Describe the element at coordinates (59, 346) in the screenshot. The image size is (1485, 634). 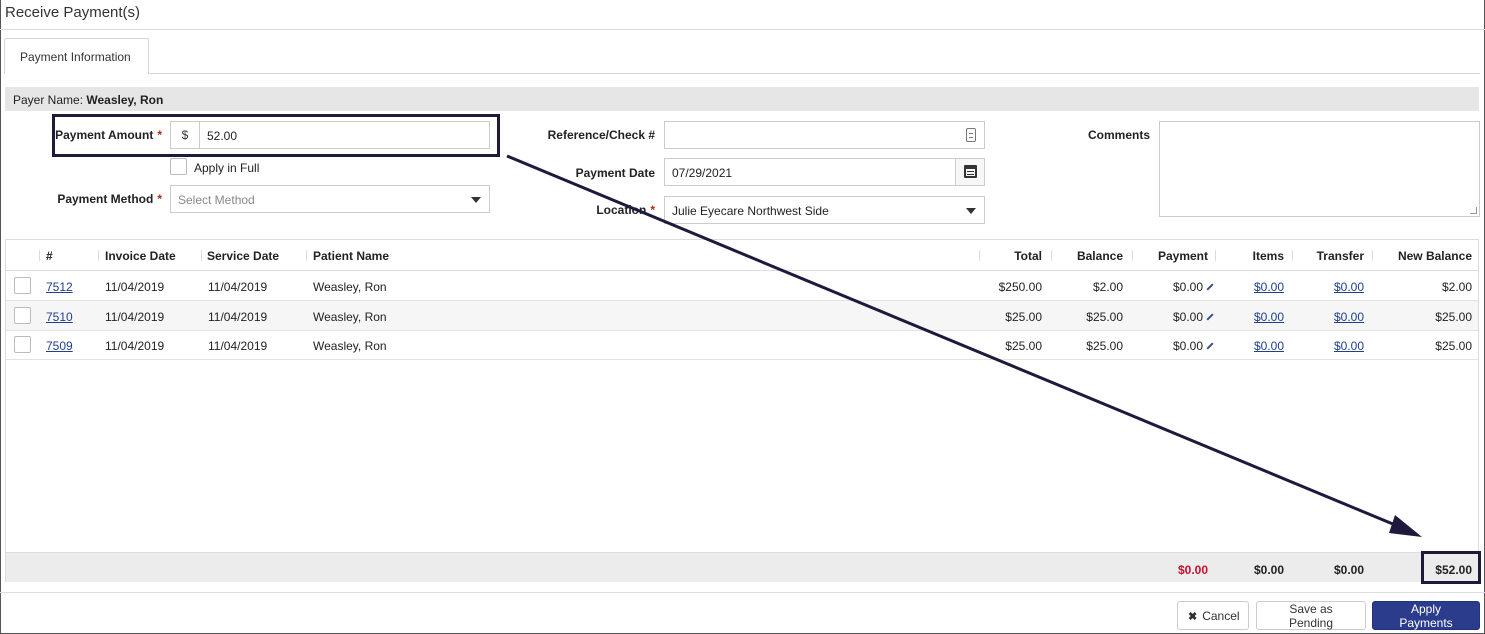
I see `invoice-link: 7509` at that location.